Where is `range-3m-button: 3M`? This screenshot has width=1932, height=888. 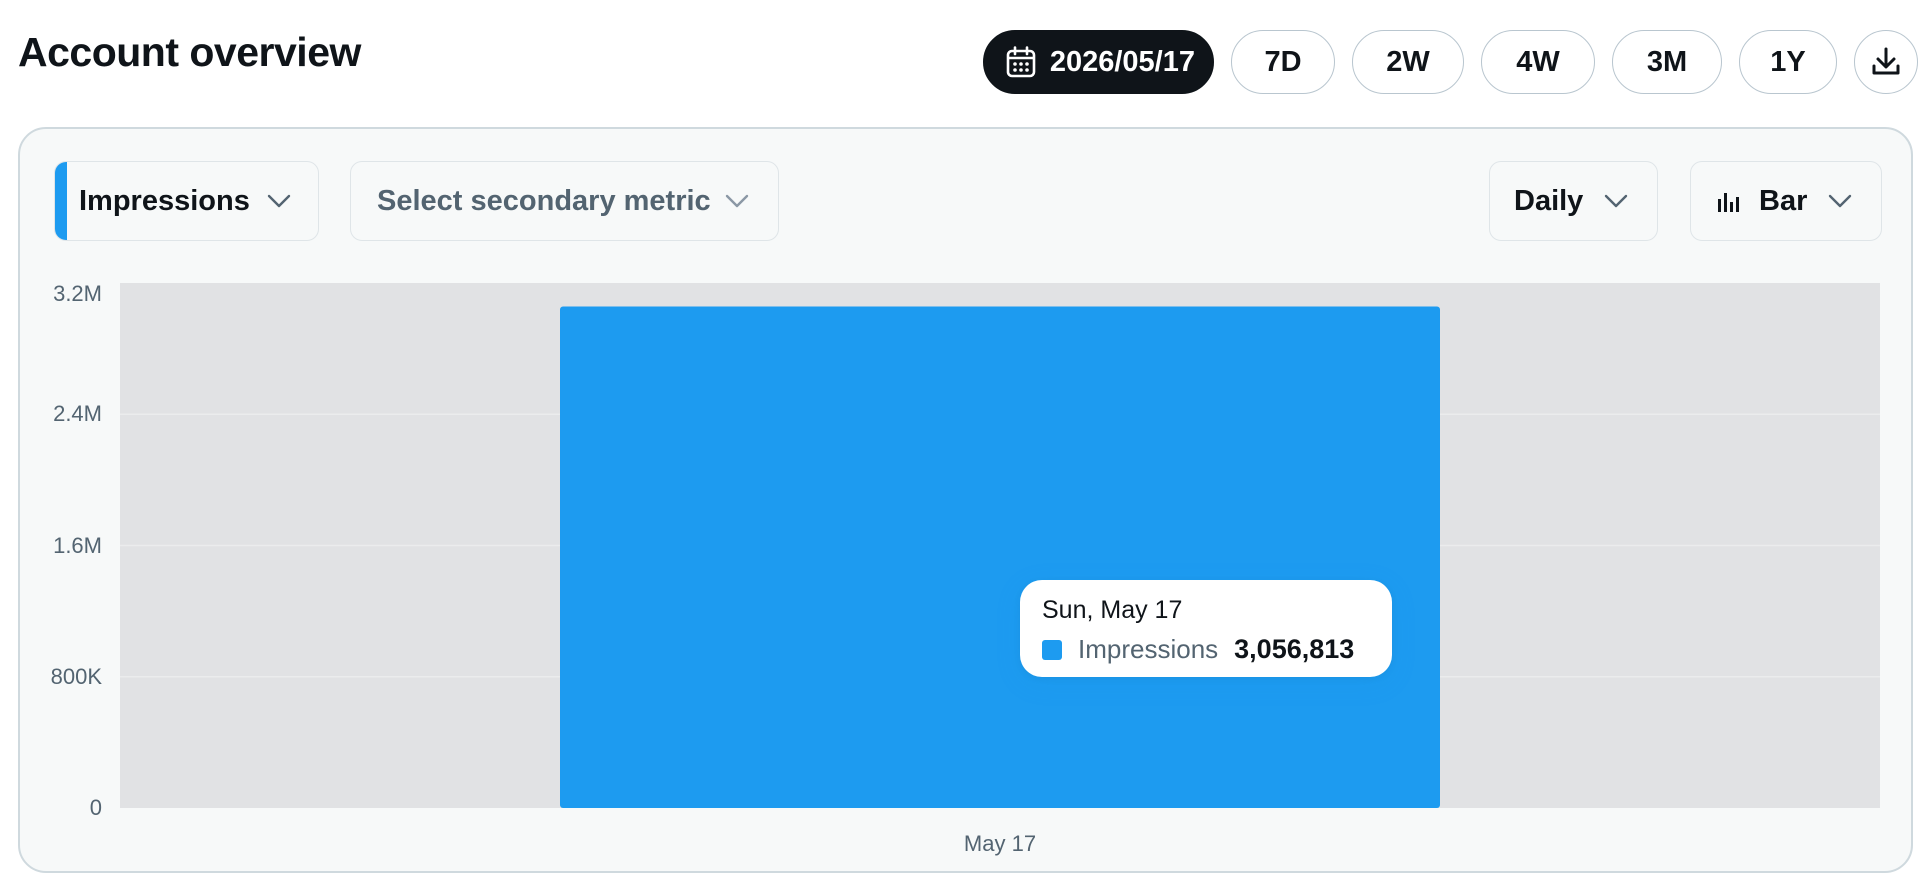
range-3m-button: 3M is located at coordinates (1667, 62).